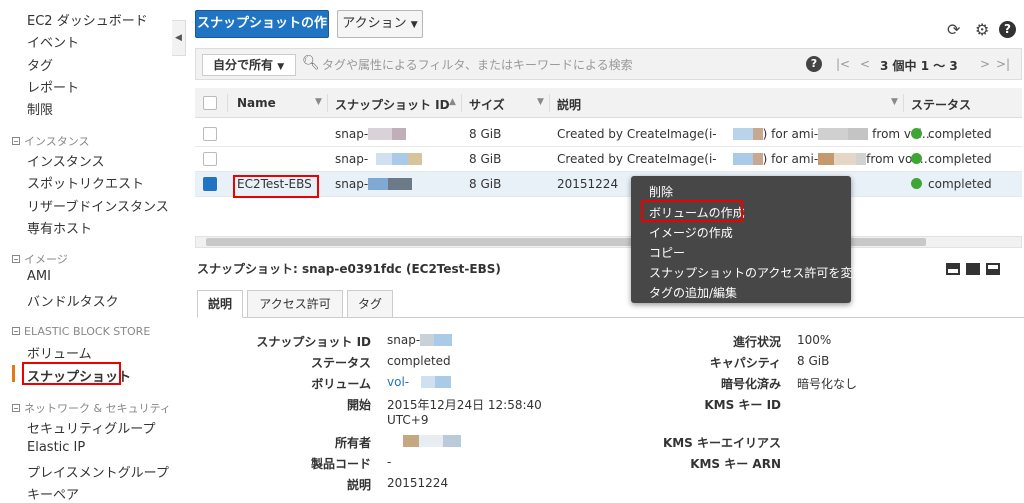  What do you see at coordinates (91, 427) in the screenshot?
I see `sidebar-item-security-groups: セキュリティグループ` at bounding box center [91, 427].